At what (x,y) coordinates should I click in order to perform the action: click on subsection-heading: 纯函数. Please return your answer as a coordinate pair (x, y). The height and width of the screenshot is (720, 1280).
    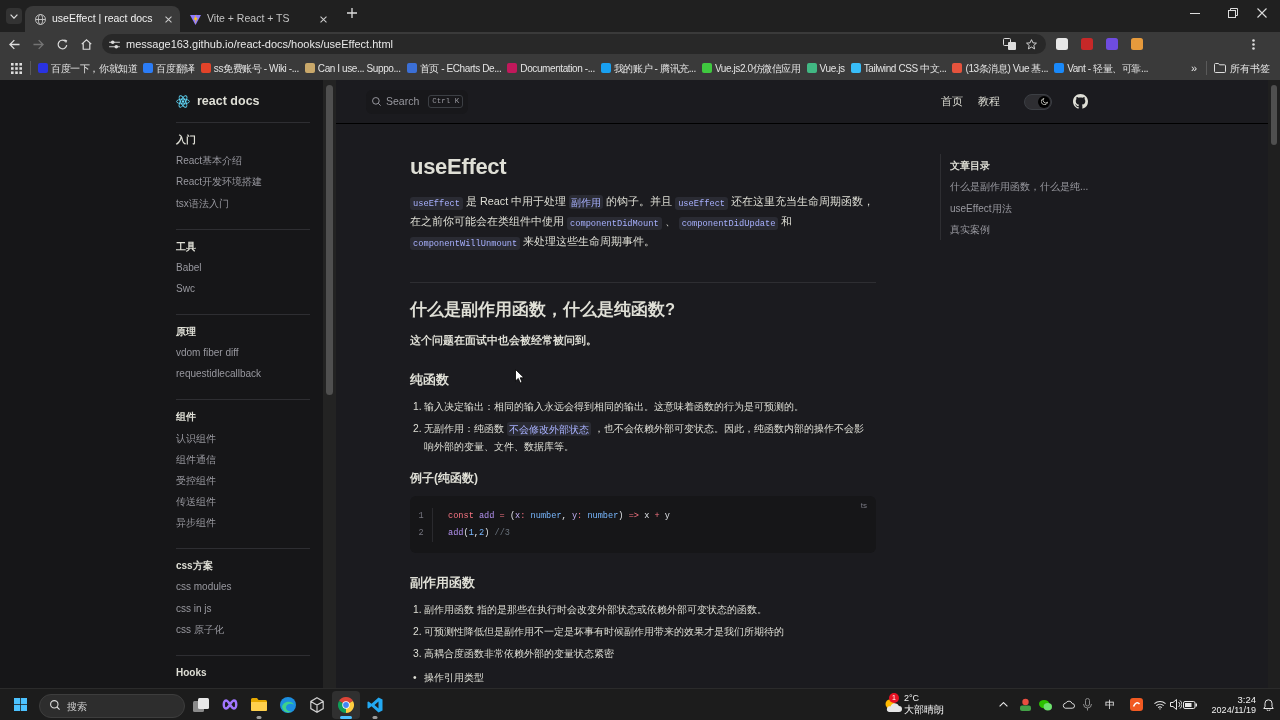
    Looking at the image, I should click on (429, 380).